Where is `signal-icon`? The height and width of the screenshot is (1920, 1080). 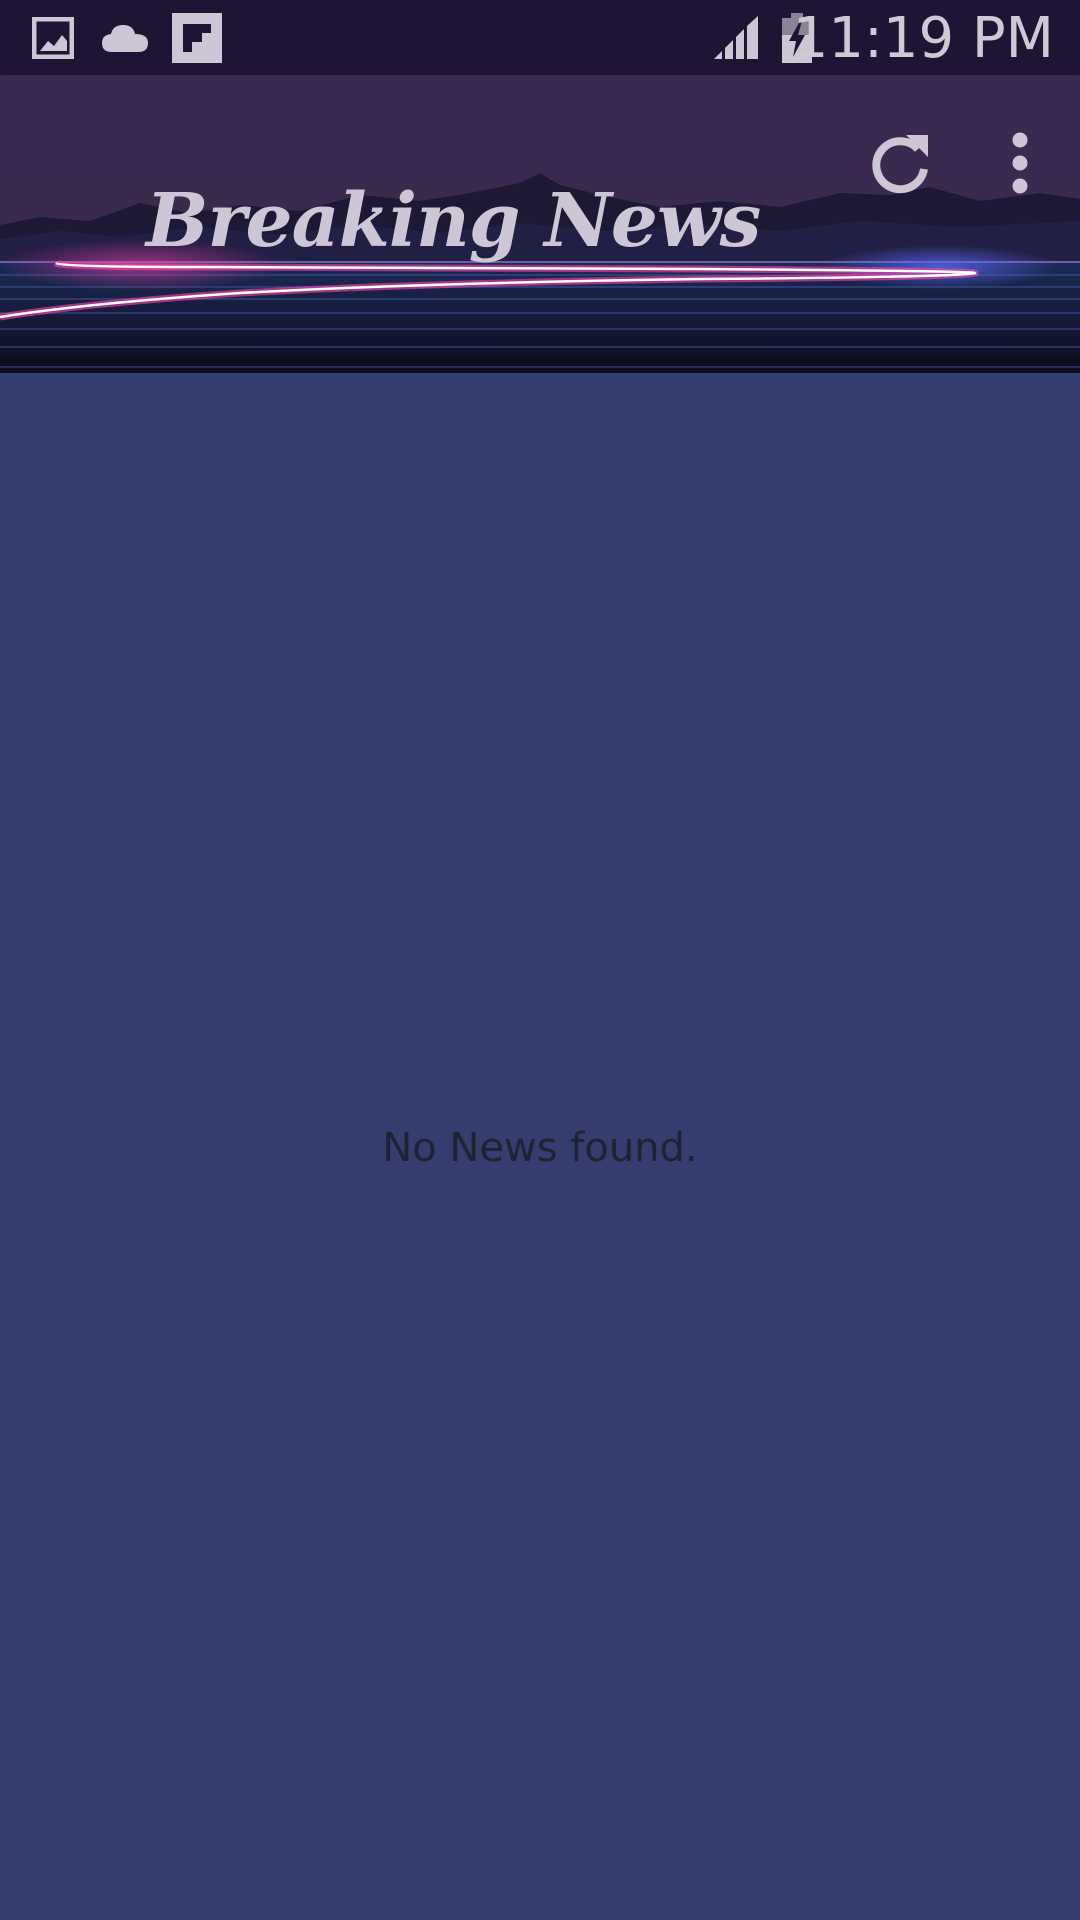
signal-icon is located at coordinates (737, 37).